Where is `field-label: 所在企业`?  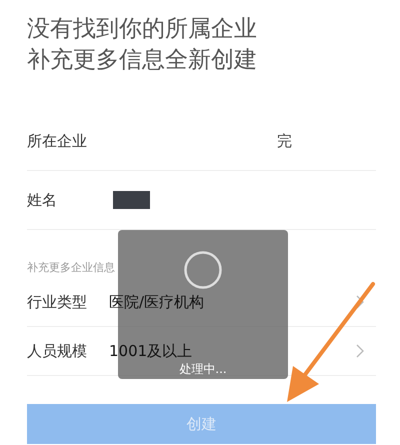 field-label: 所在企业 is located at coordinates (57, 141).